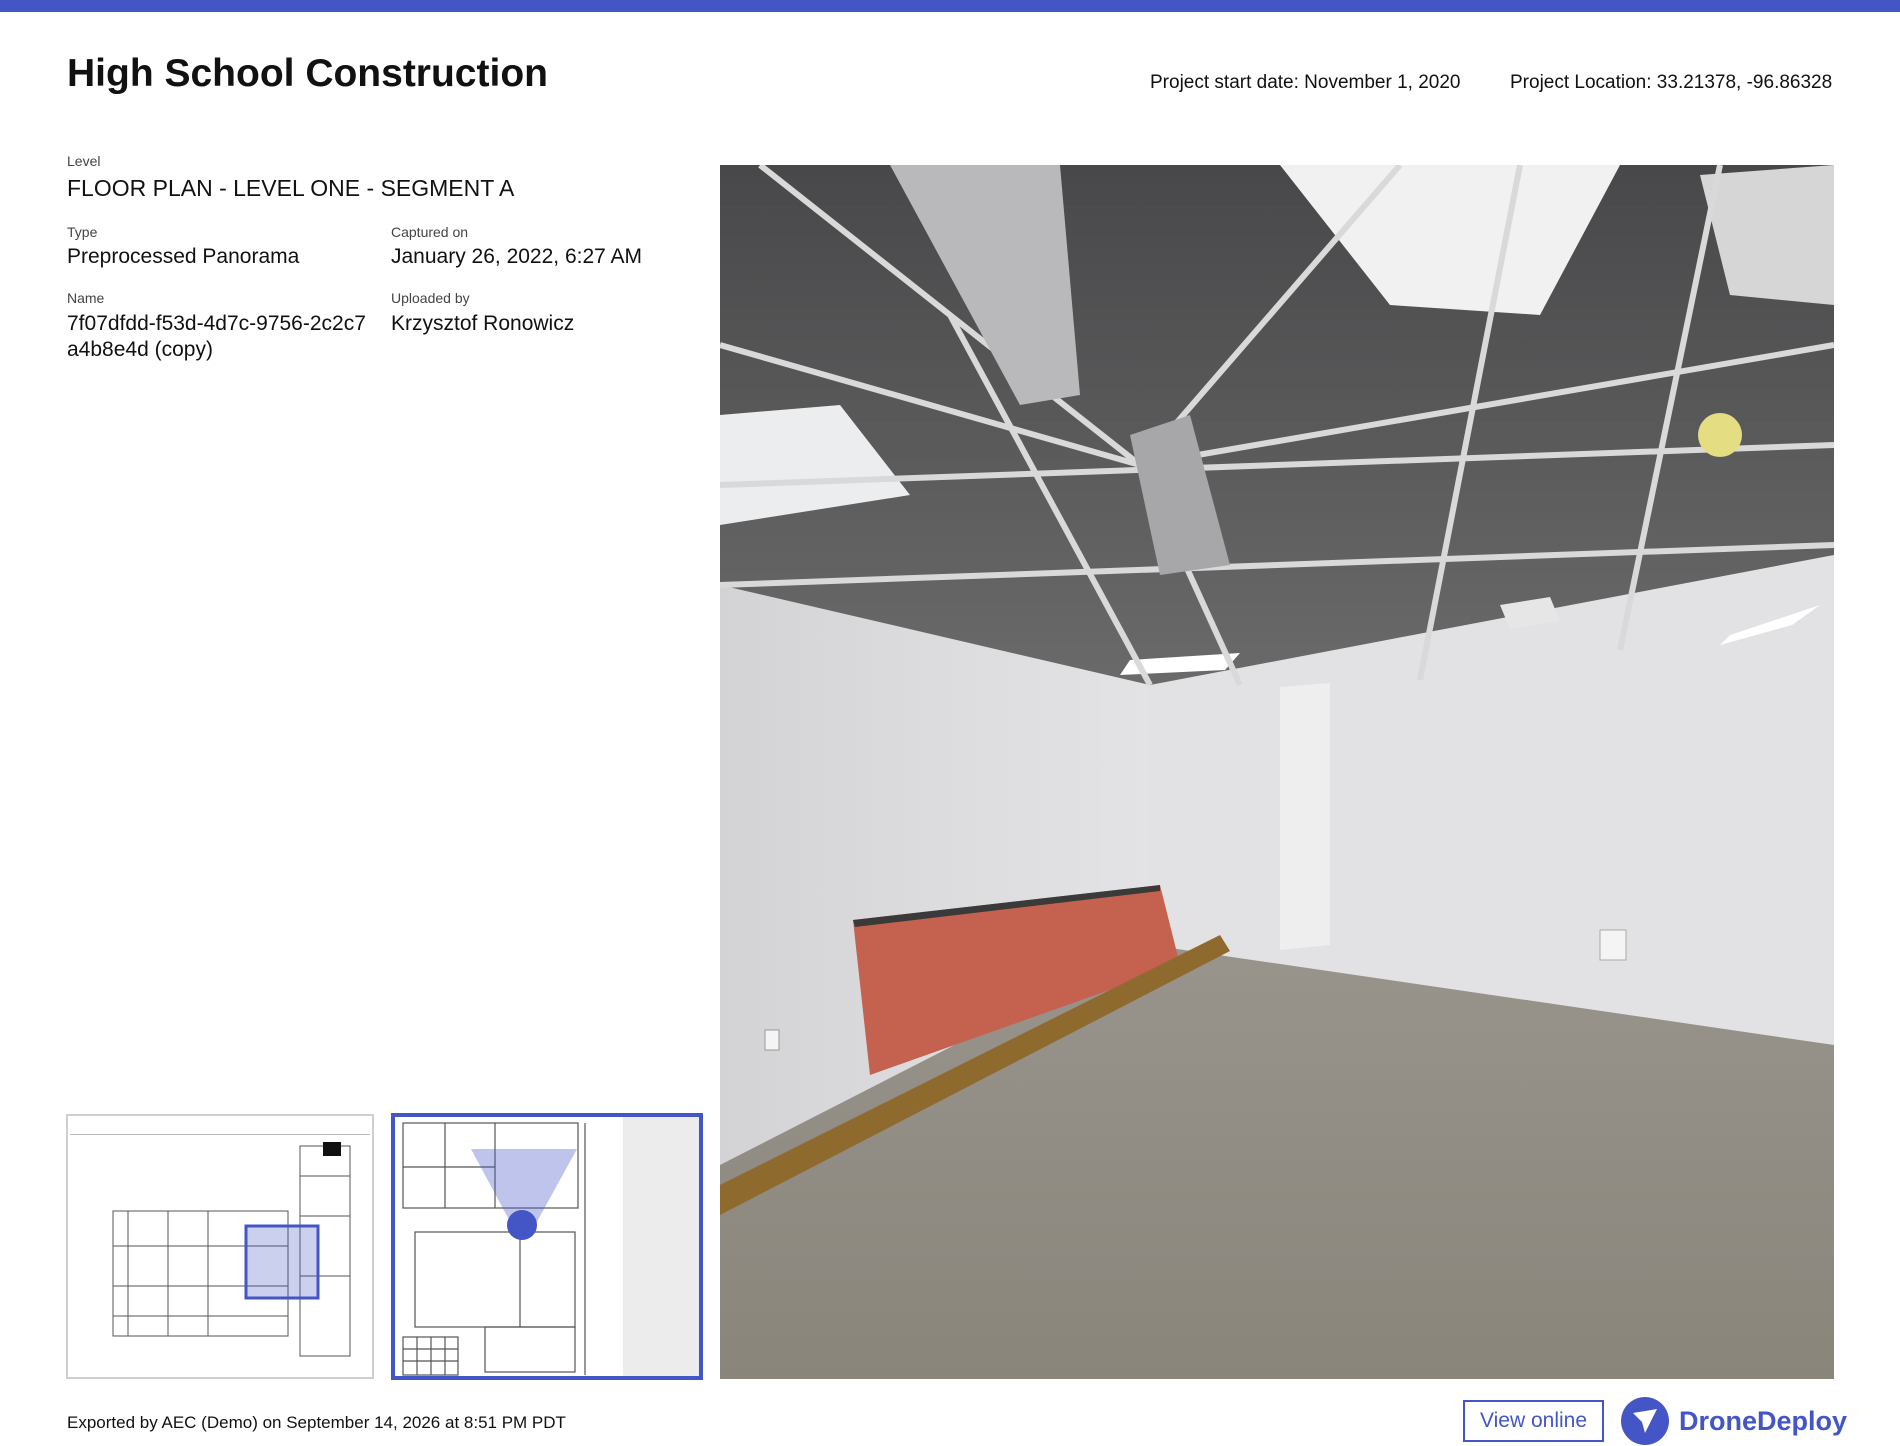 This screenshot has width=1900, height=1446. I want to click on name-label: Name, so click(86, 298).